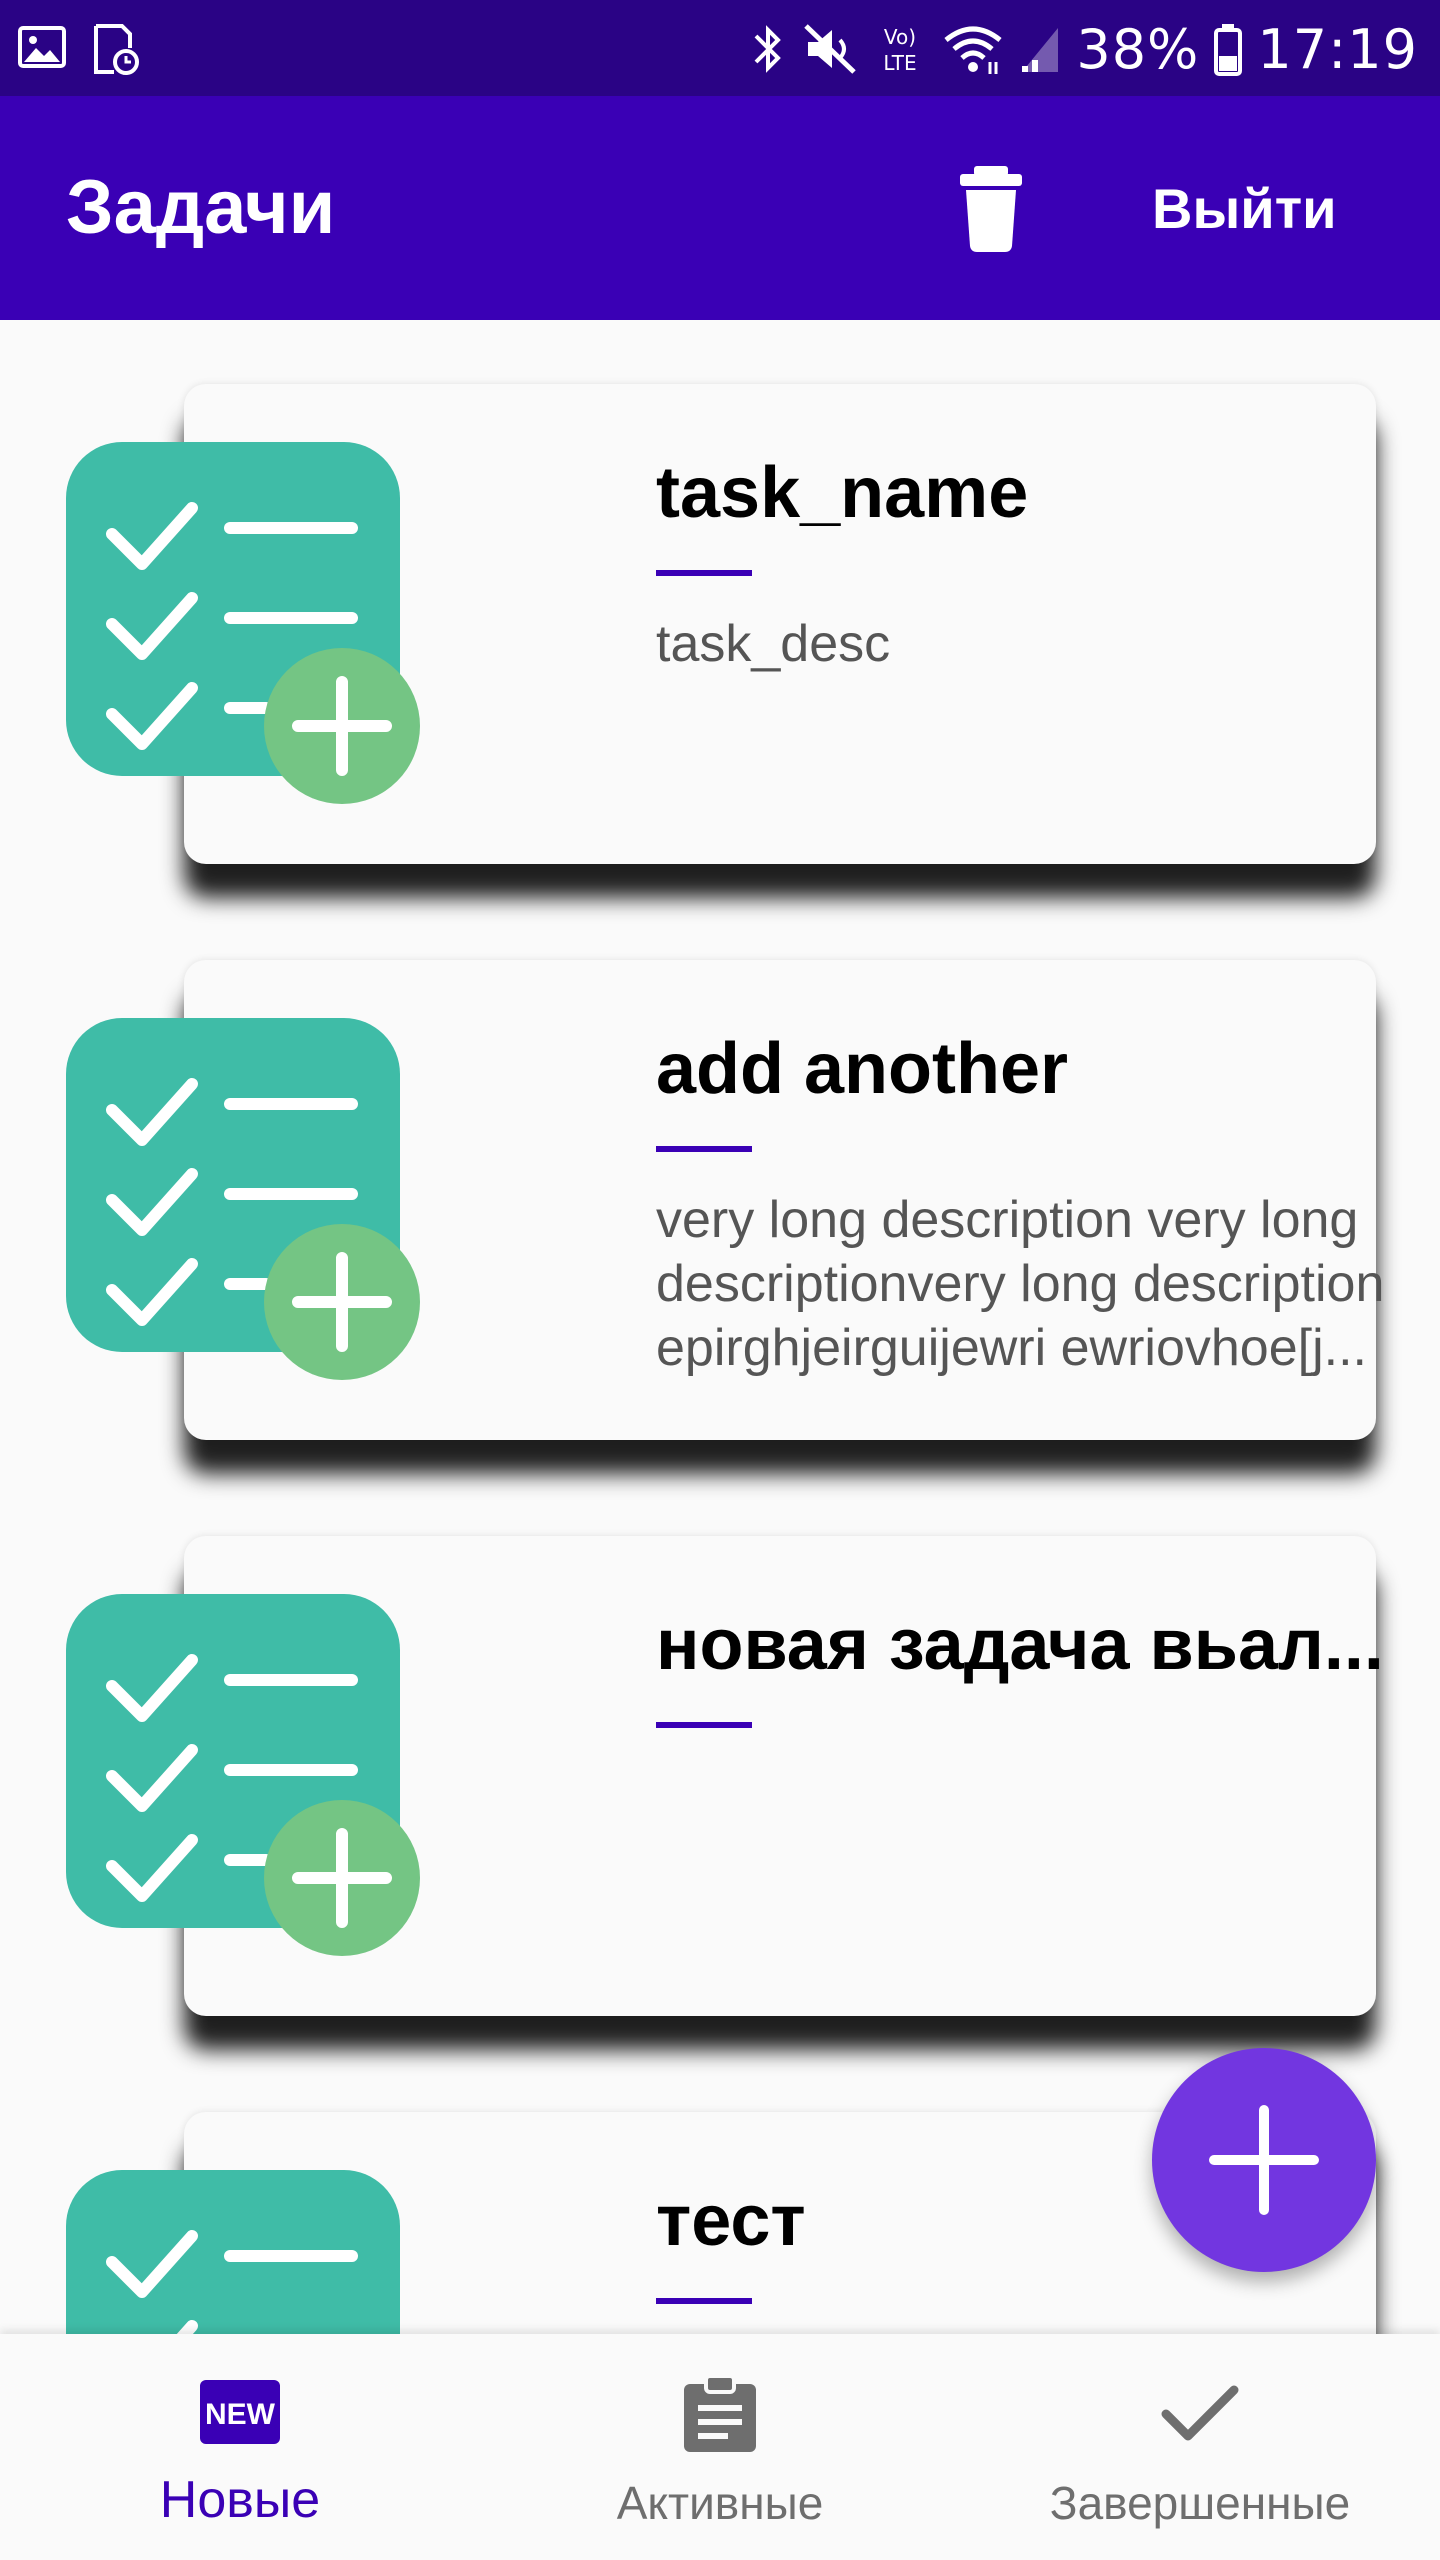 This screenshot has height=2560, width=1440. I want to click on volte-icon: Vo) LTE, so click(900, 49).